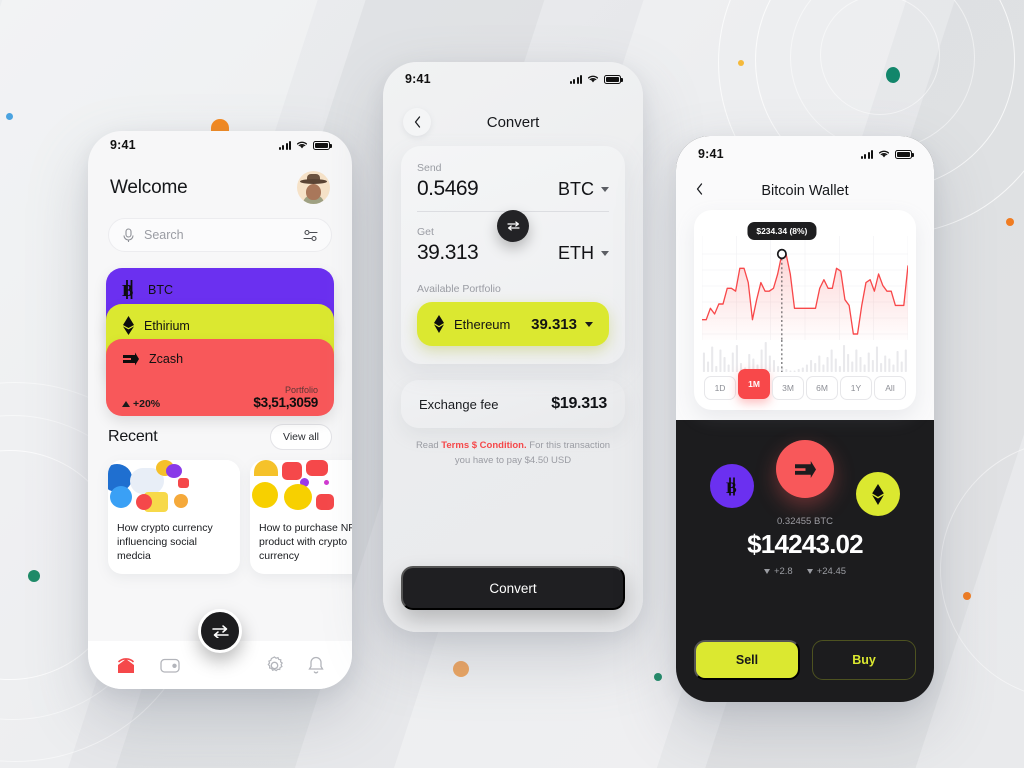 This screenshot has height=768, width=1024. Describe the element at coordinates (658, 677) in the screenshot. I see `dot-green-bottom` at that location.